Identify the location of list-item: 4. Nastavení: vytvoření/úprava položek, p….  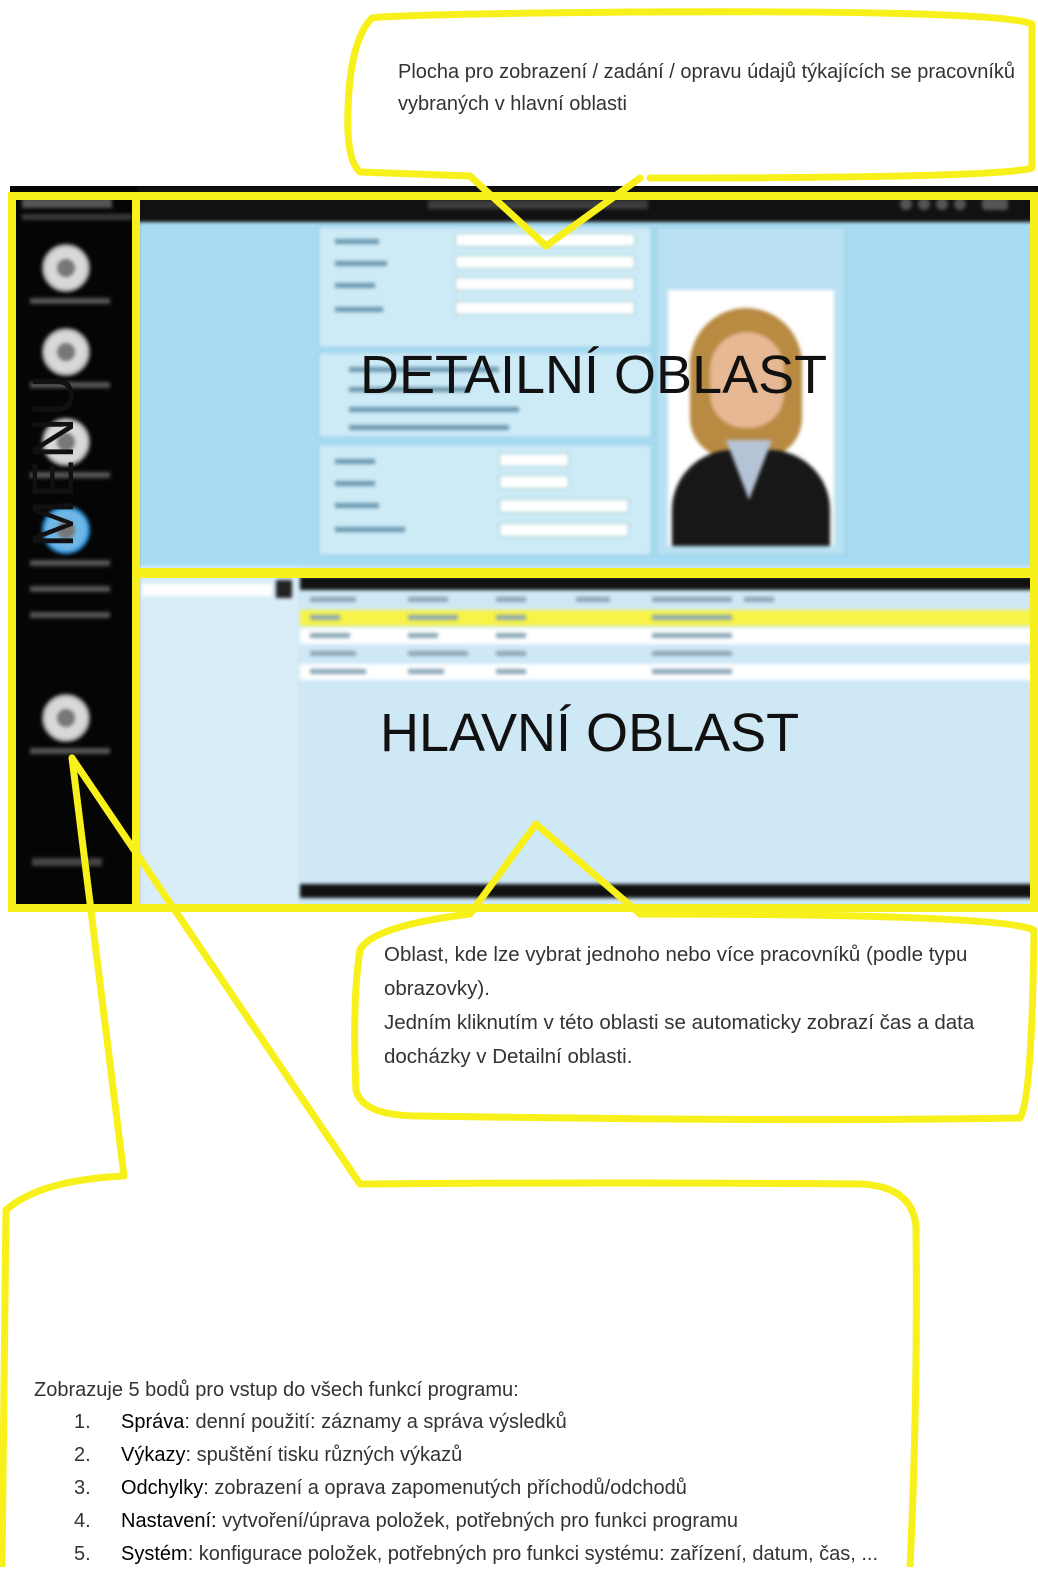
(459, 1521).